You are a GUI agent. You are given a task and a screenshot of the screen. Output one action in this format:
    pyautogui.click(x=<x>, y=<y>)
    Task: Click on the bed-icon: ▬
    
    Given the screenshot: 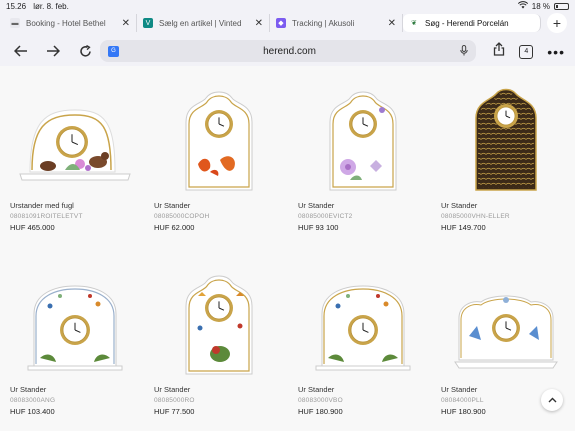 What is the action you would take?
    pyautogui.click(x=15, y=23)
    